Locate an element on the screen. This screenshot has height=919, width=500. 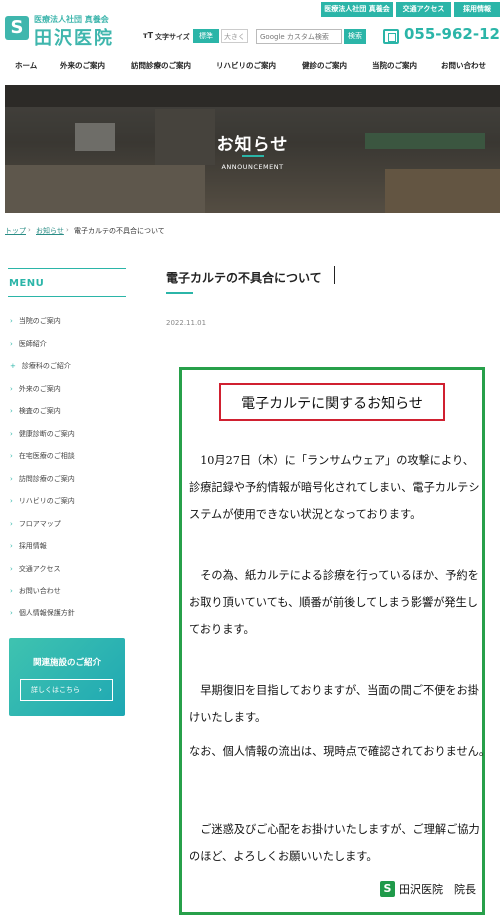
sidebar-item-label: 訪問診療のご案内 is located at coordinates (46, 479).